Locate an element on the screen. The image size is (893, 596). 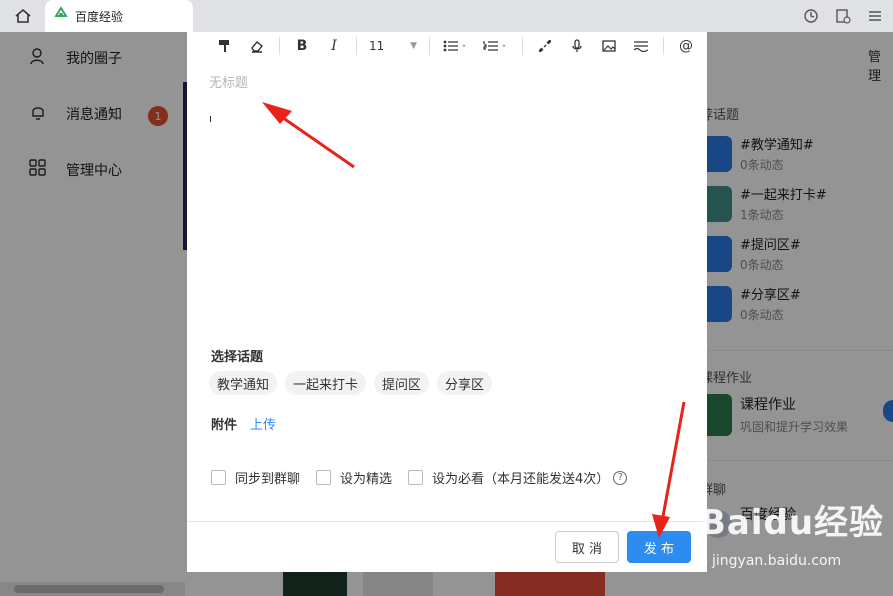
must-read-option: 设为必看（本月还能发送4次） is located at coordinates (508, 477).